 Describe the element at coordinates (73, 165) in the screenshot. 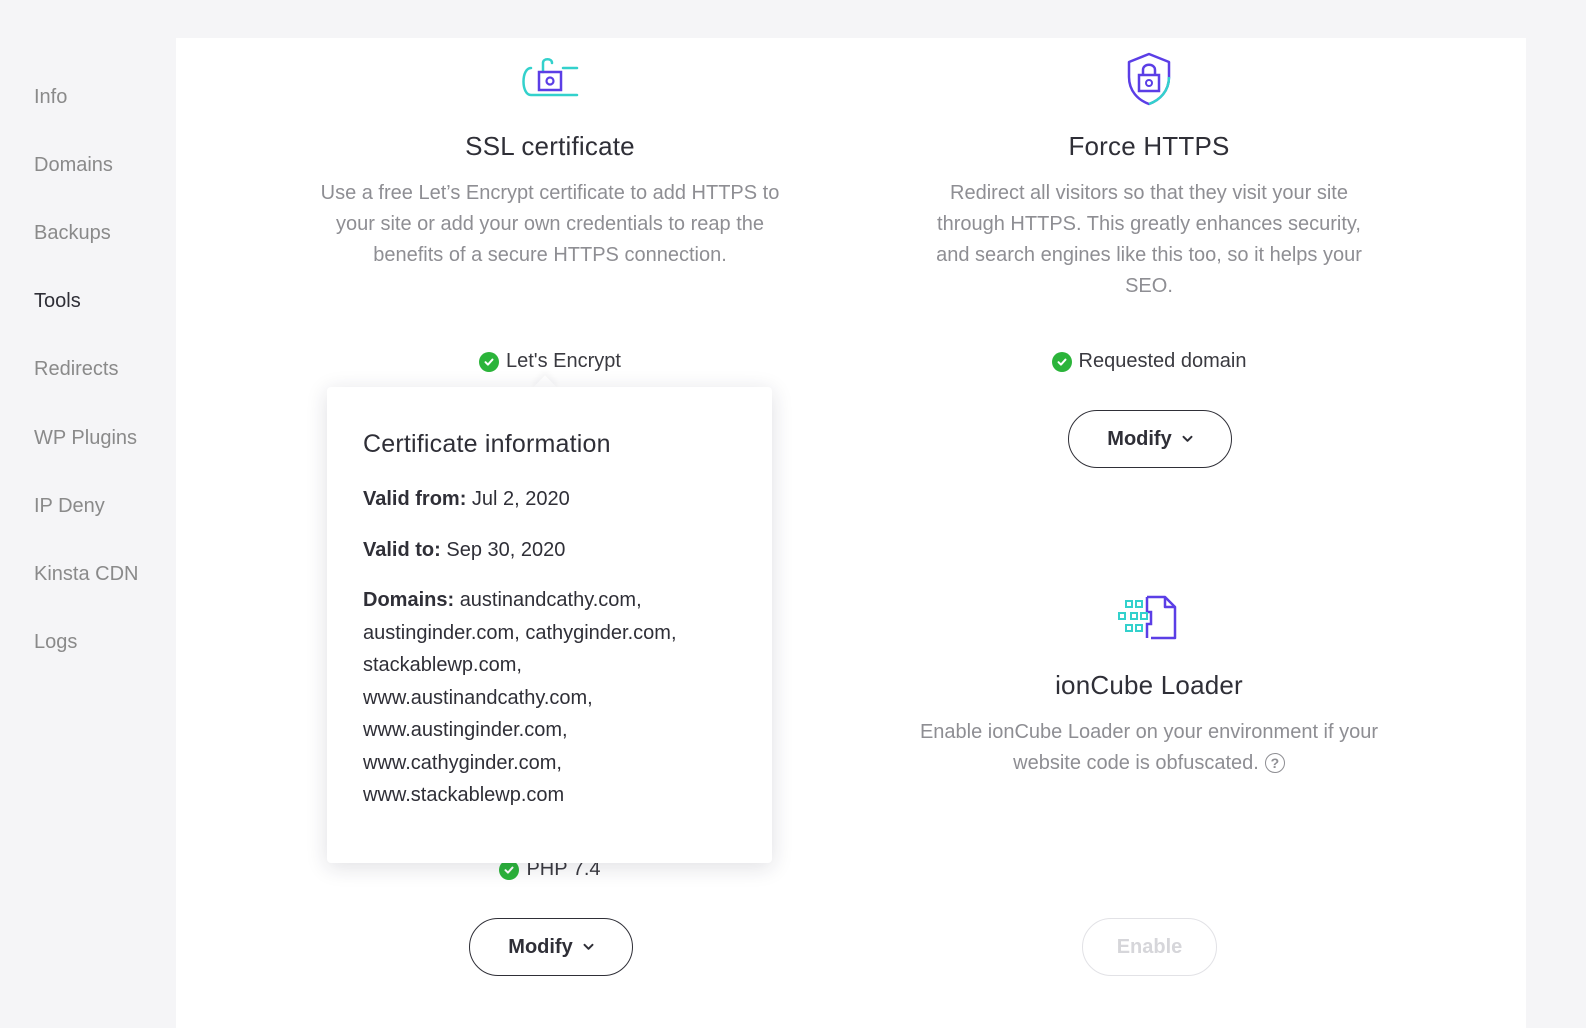

I see `sidebar-item-domains: Domains` at that location.